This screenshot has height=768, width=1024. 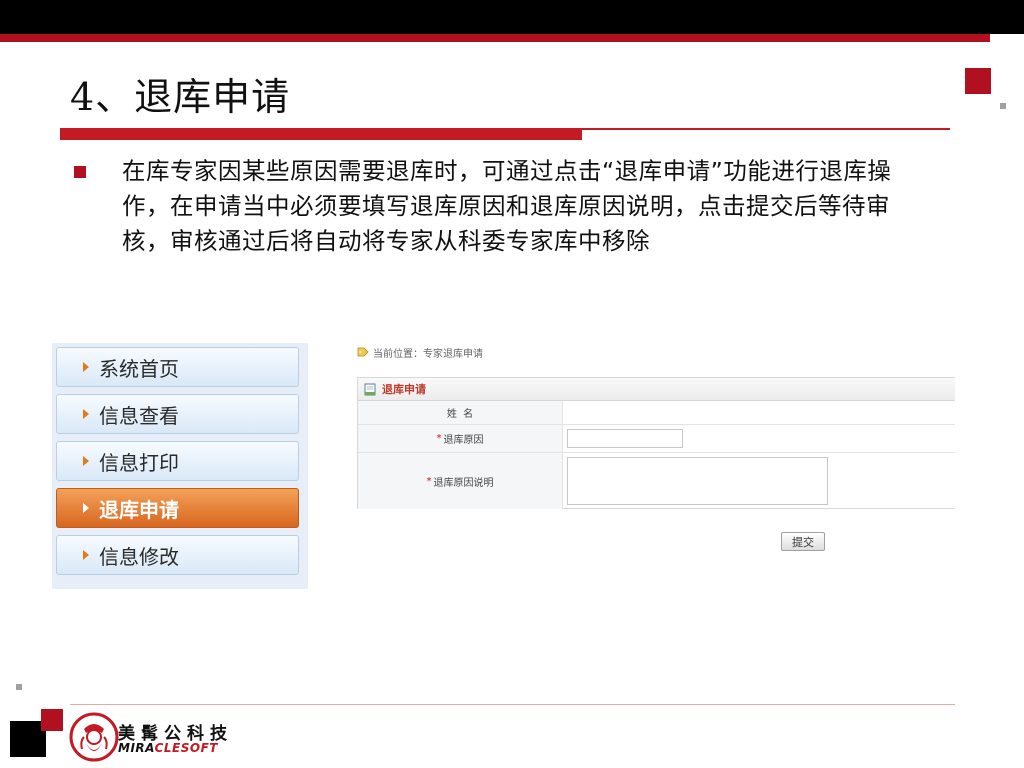 I want to click on top-red-band, so click(x=495, y=38).